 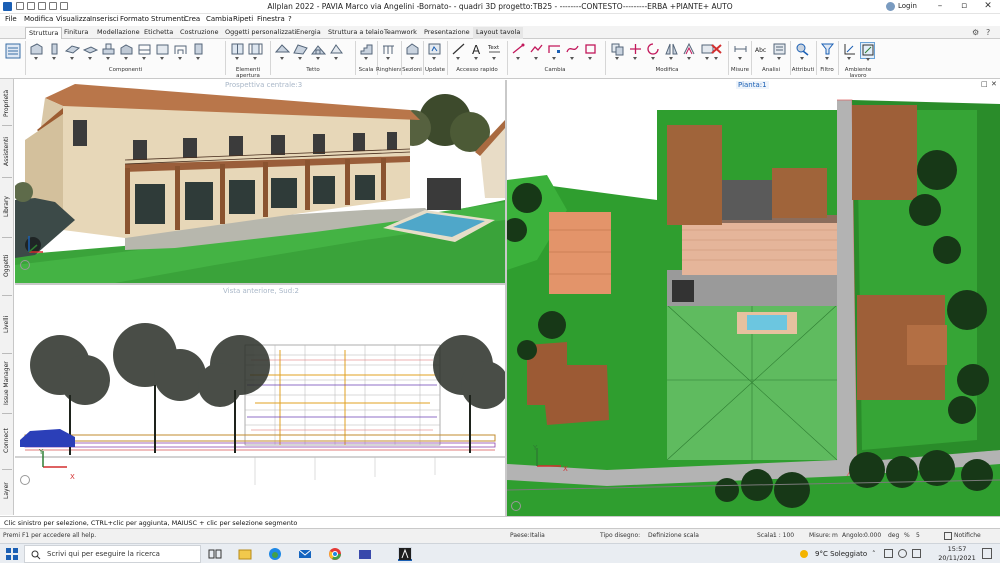 What do you see at coordinates (36, 51) in the screenshot?
I see `wall-tool-icon` at bounding box center [36, 51].